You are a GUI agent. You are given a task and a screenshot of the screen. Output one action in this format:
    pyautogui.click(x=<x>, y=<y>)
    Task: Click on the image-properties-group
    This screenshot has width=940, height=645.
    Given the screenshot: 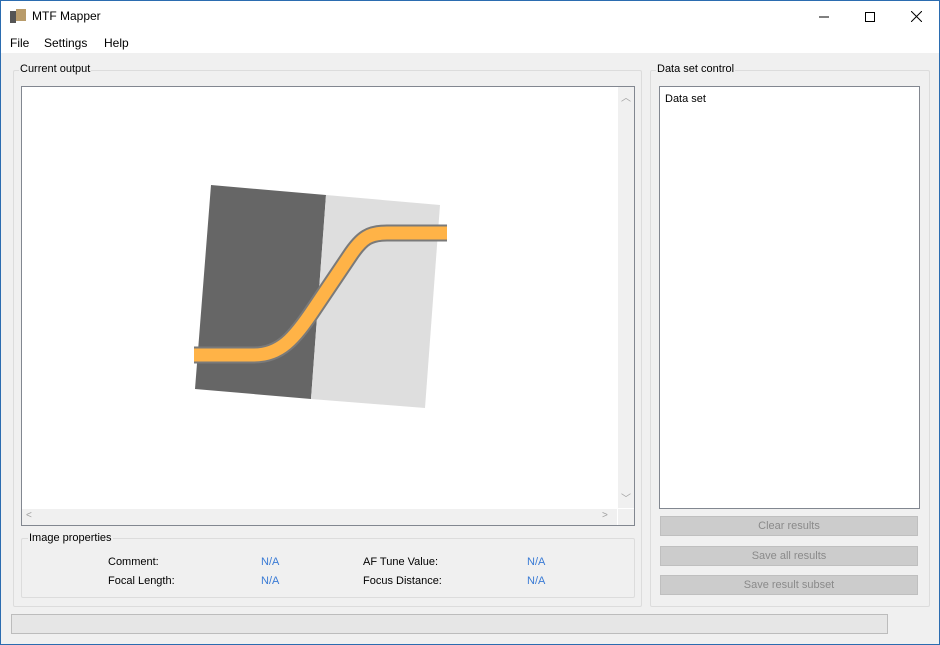 What is the action you would take?
    pyautogui.click(x=328, y=568)
    